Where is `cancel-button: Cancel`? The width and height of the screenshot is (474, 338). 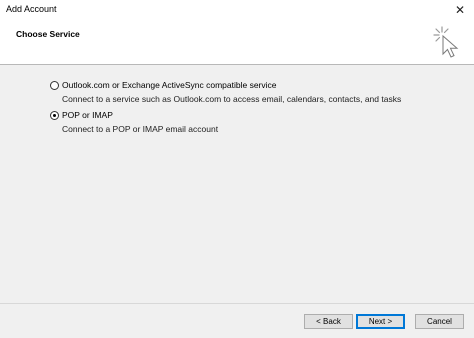 cancel-button: Cancel is located at coordinates (439, 321).